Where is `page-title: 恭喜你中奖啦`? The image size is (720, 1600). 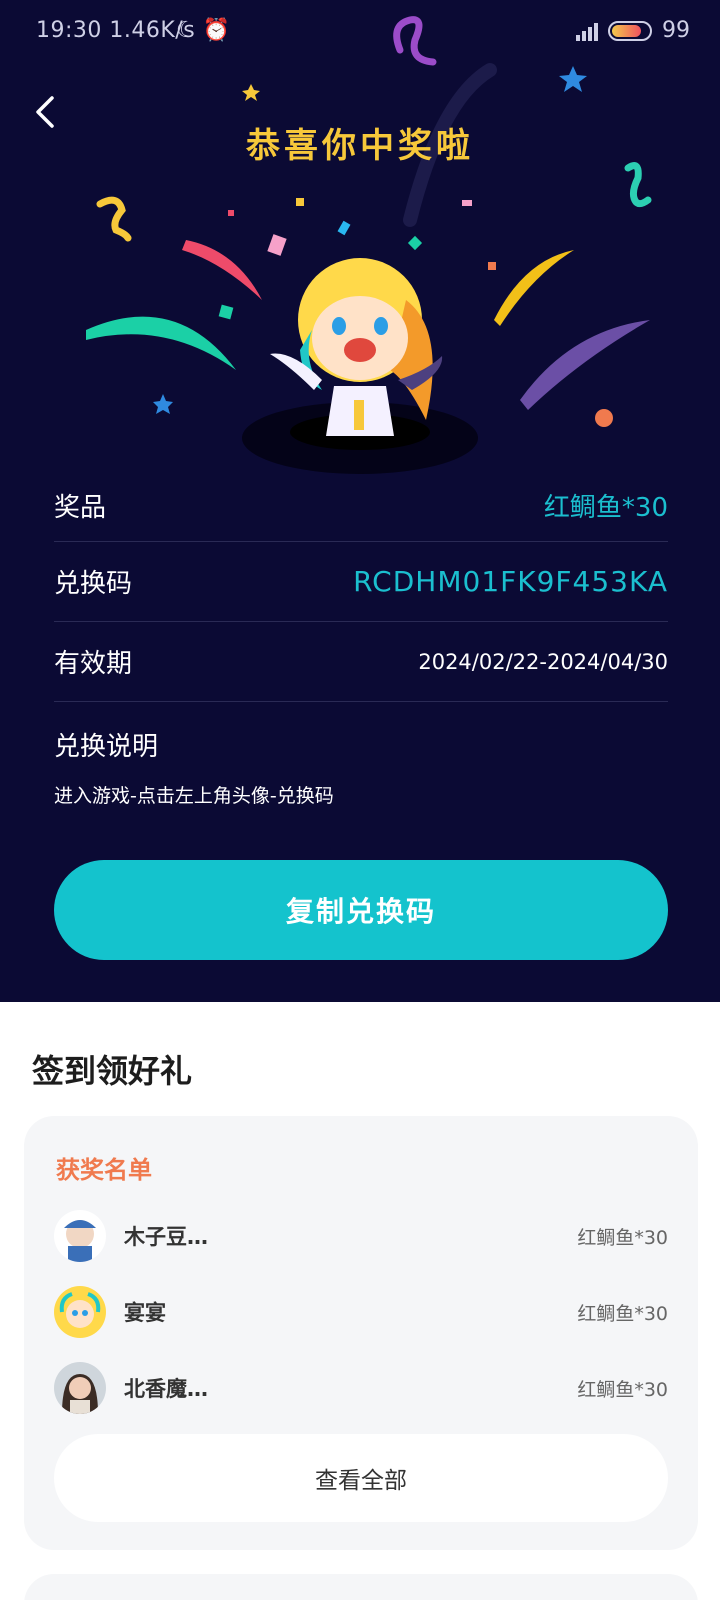 page-title: 恭喜你中奖啦 is located at coordinates (360, 146).